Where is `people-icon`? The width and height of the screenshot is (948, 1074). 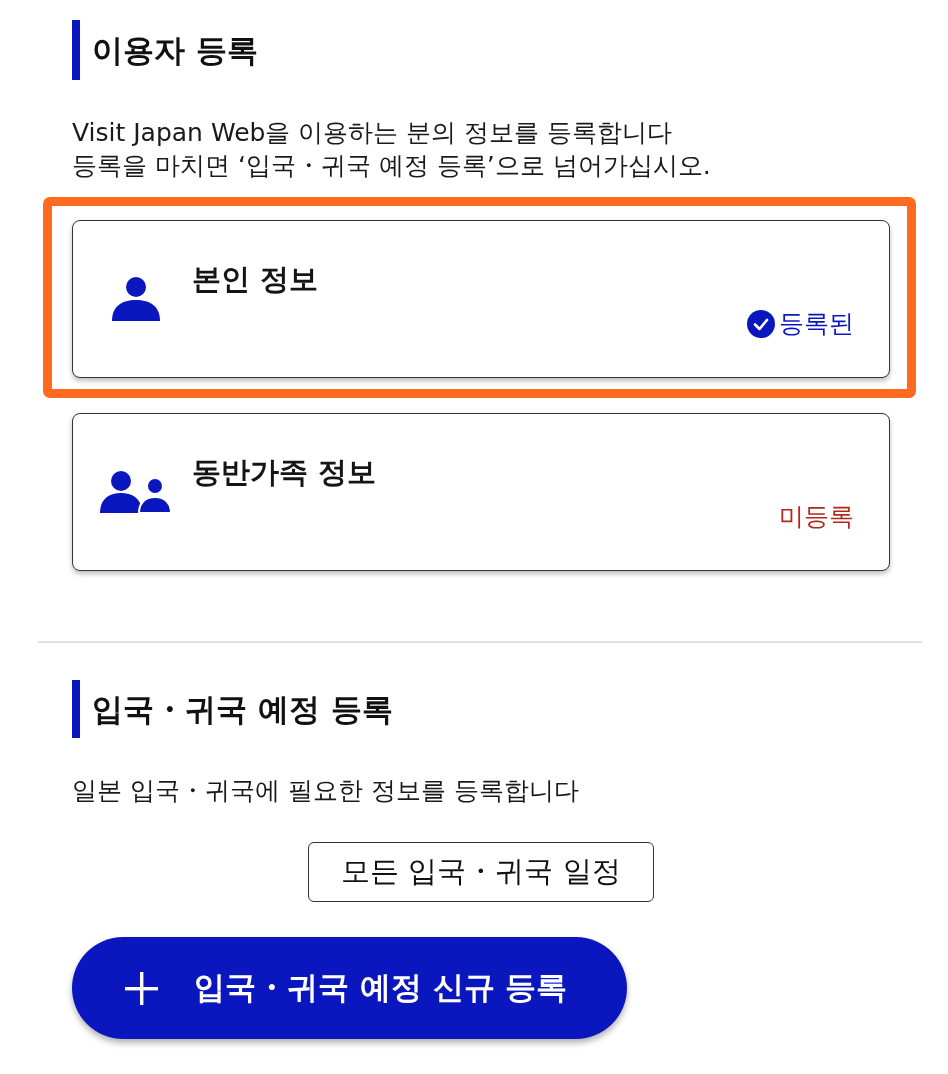
people-icon is located at coordinates (136, 492).